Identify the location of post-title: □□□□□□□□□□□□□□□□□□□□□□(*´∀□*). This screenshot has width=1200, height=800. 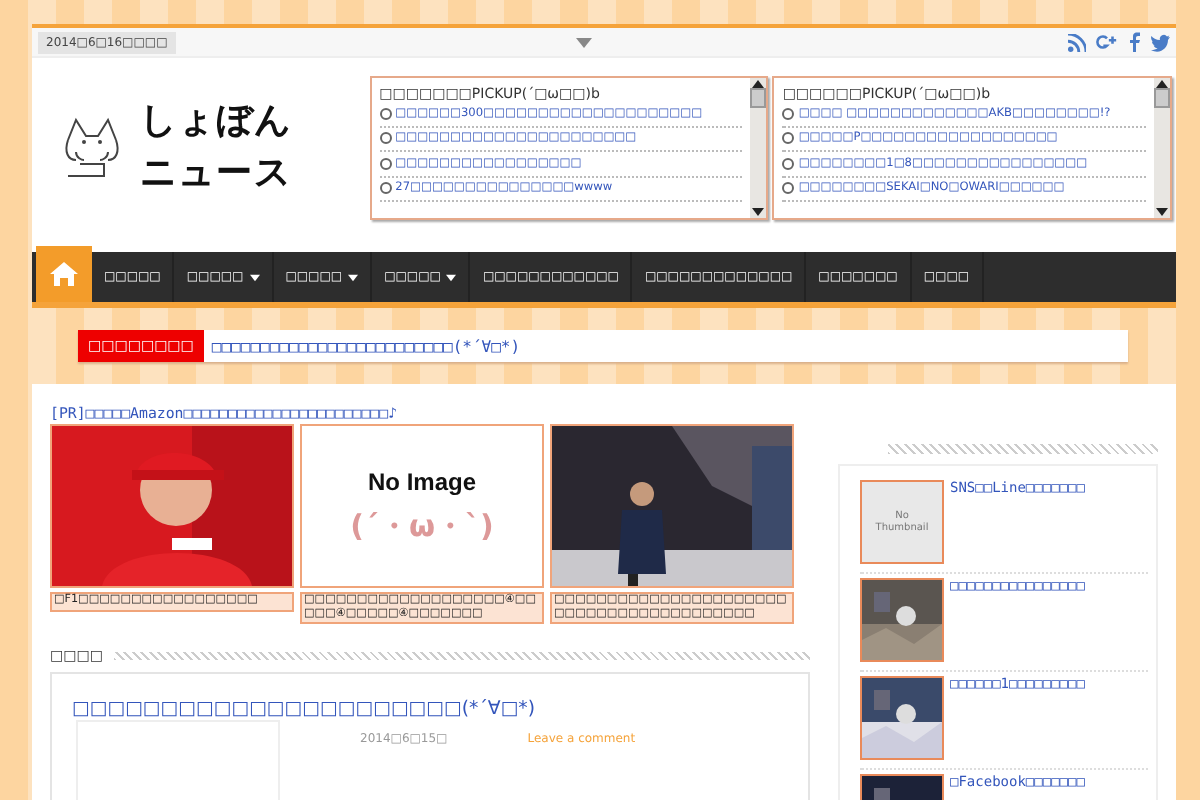
(440, 709).